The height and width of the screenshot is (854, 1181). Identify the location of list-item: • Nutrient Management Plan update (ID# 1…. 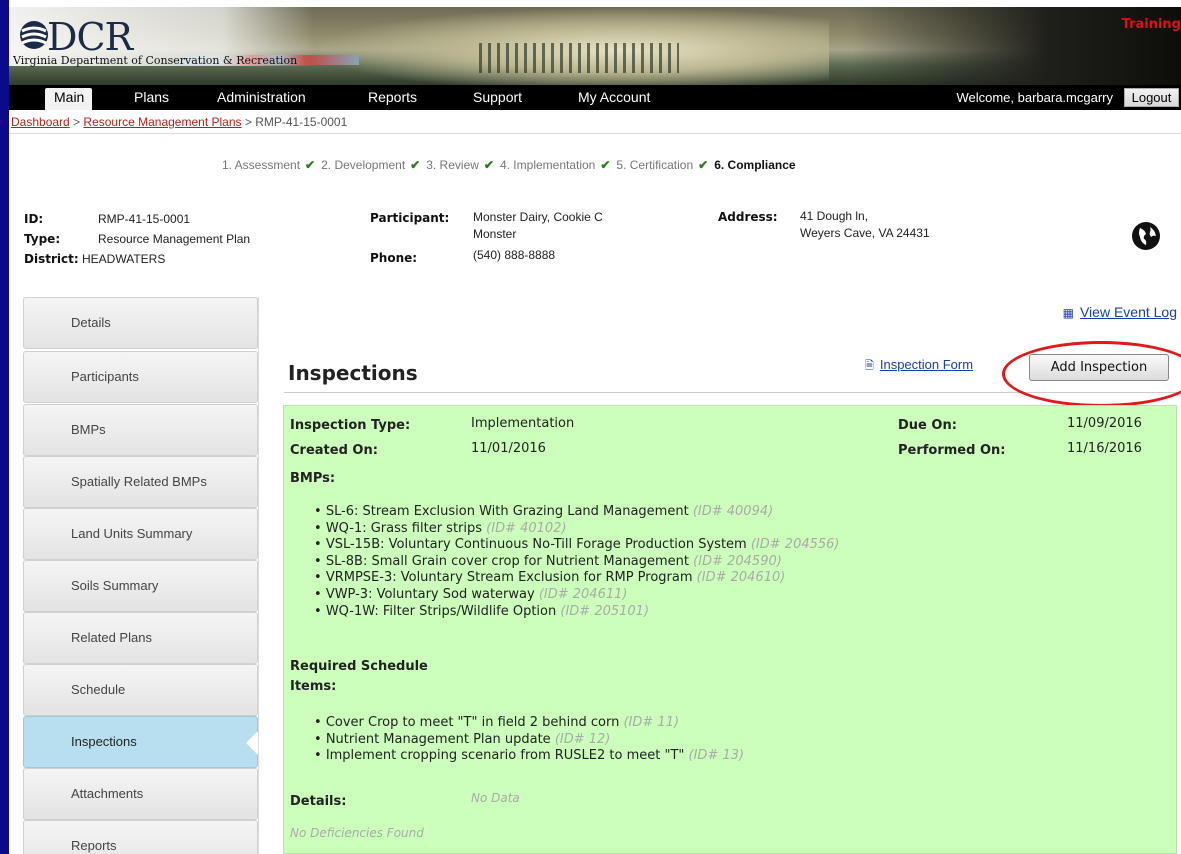
(462, 739).